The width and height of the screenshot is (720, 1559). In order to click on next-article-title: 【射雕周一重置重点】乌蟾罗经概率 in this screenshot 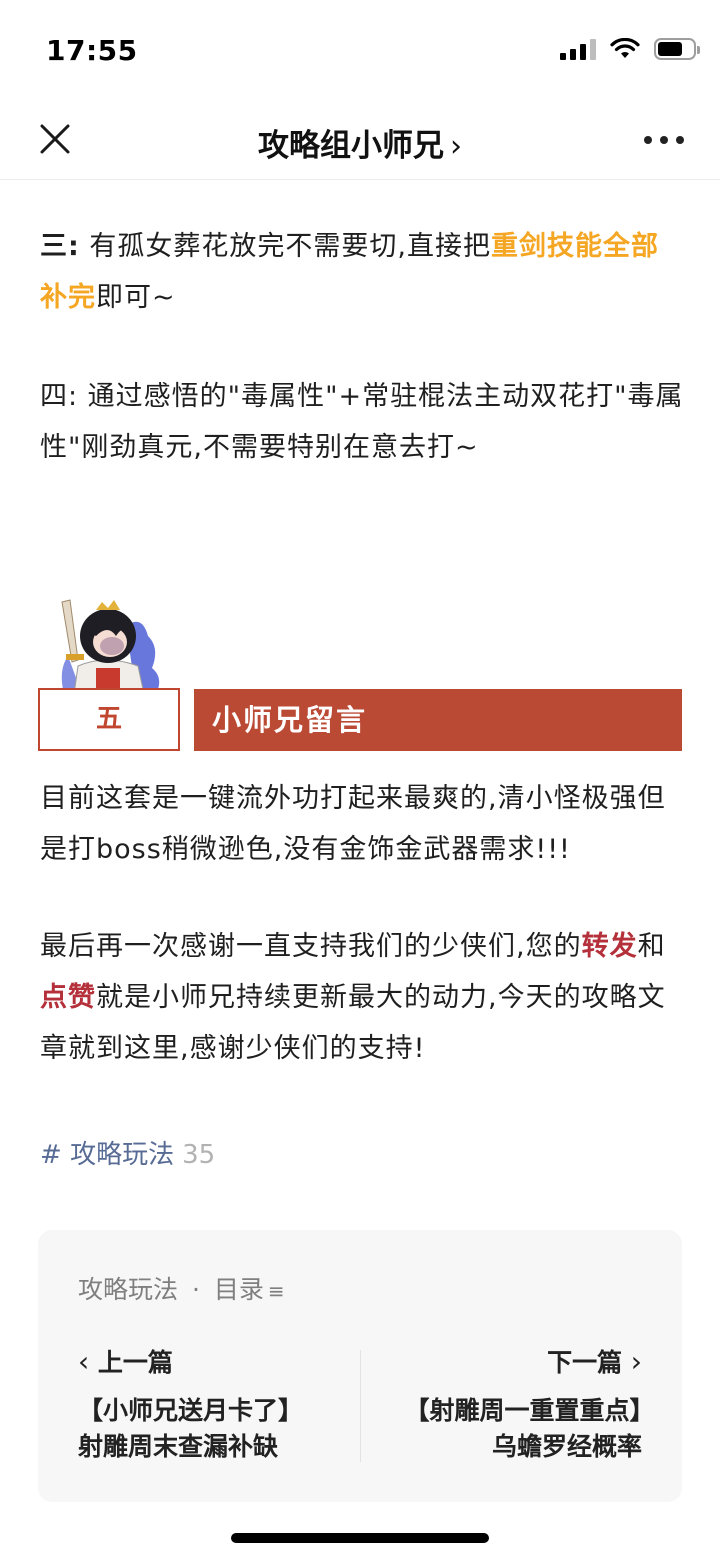, I will do `click(523, 1428)`.